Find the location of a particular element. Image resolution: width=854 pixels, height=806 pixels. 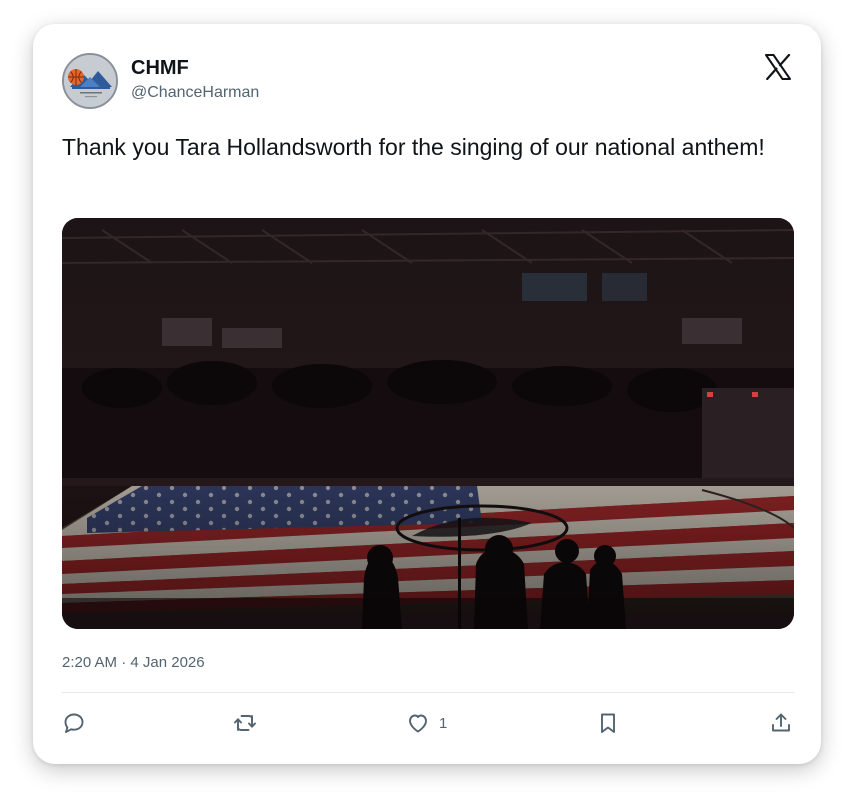

like-count: 1 is located at coordinates (443, 723).